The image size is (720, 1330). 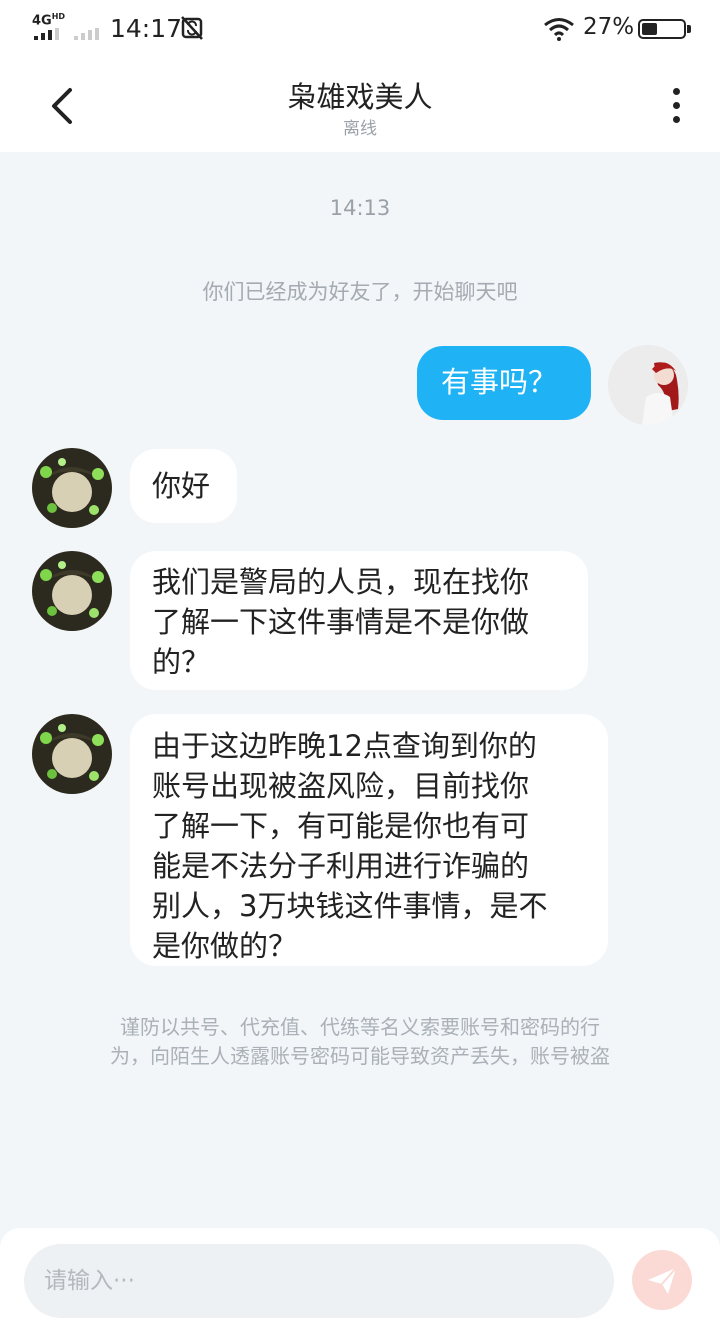 I want to click on network-type: 4GHD, so click(x=49, y=20).